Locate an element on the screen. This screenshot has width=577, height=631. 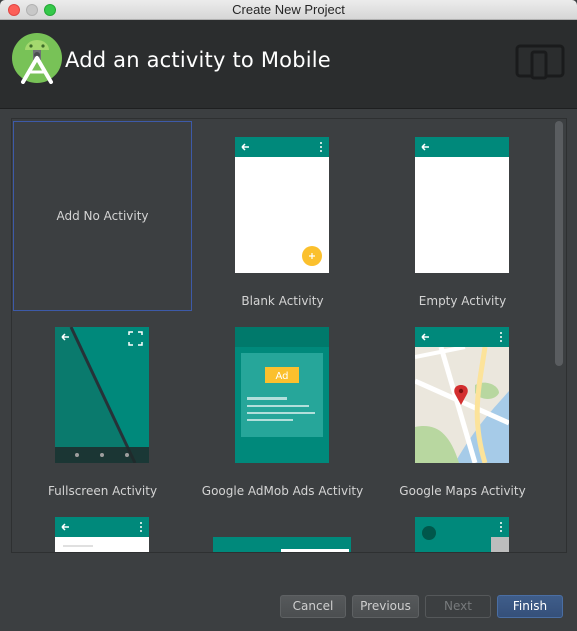
tile-label: Blank Activity is located at coordinates (282, 301).